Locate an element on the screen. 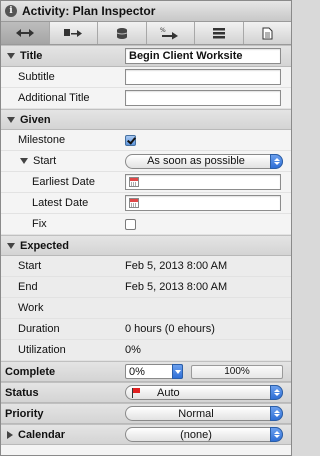 The height and width of the screenshot is (456, 320). milestone-checkbox is located at coordinates (130, 140).